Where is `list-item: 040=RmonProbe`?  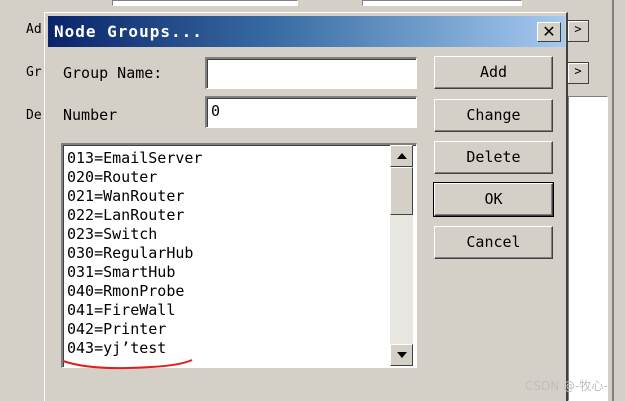 list-item: 040=RmonProbe is located at coordinates (125, 291).